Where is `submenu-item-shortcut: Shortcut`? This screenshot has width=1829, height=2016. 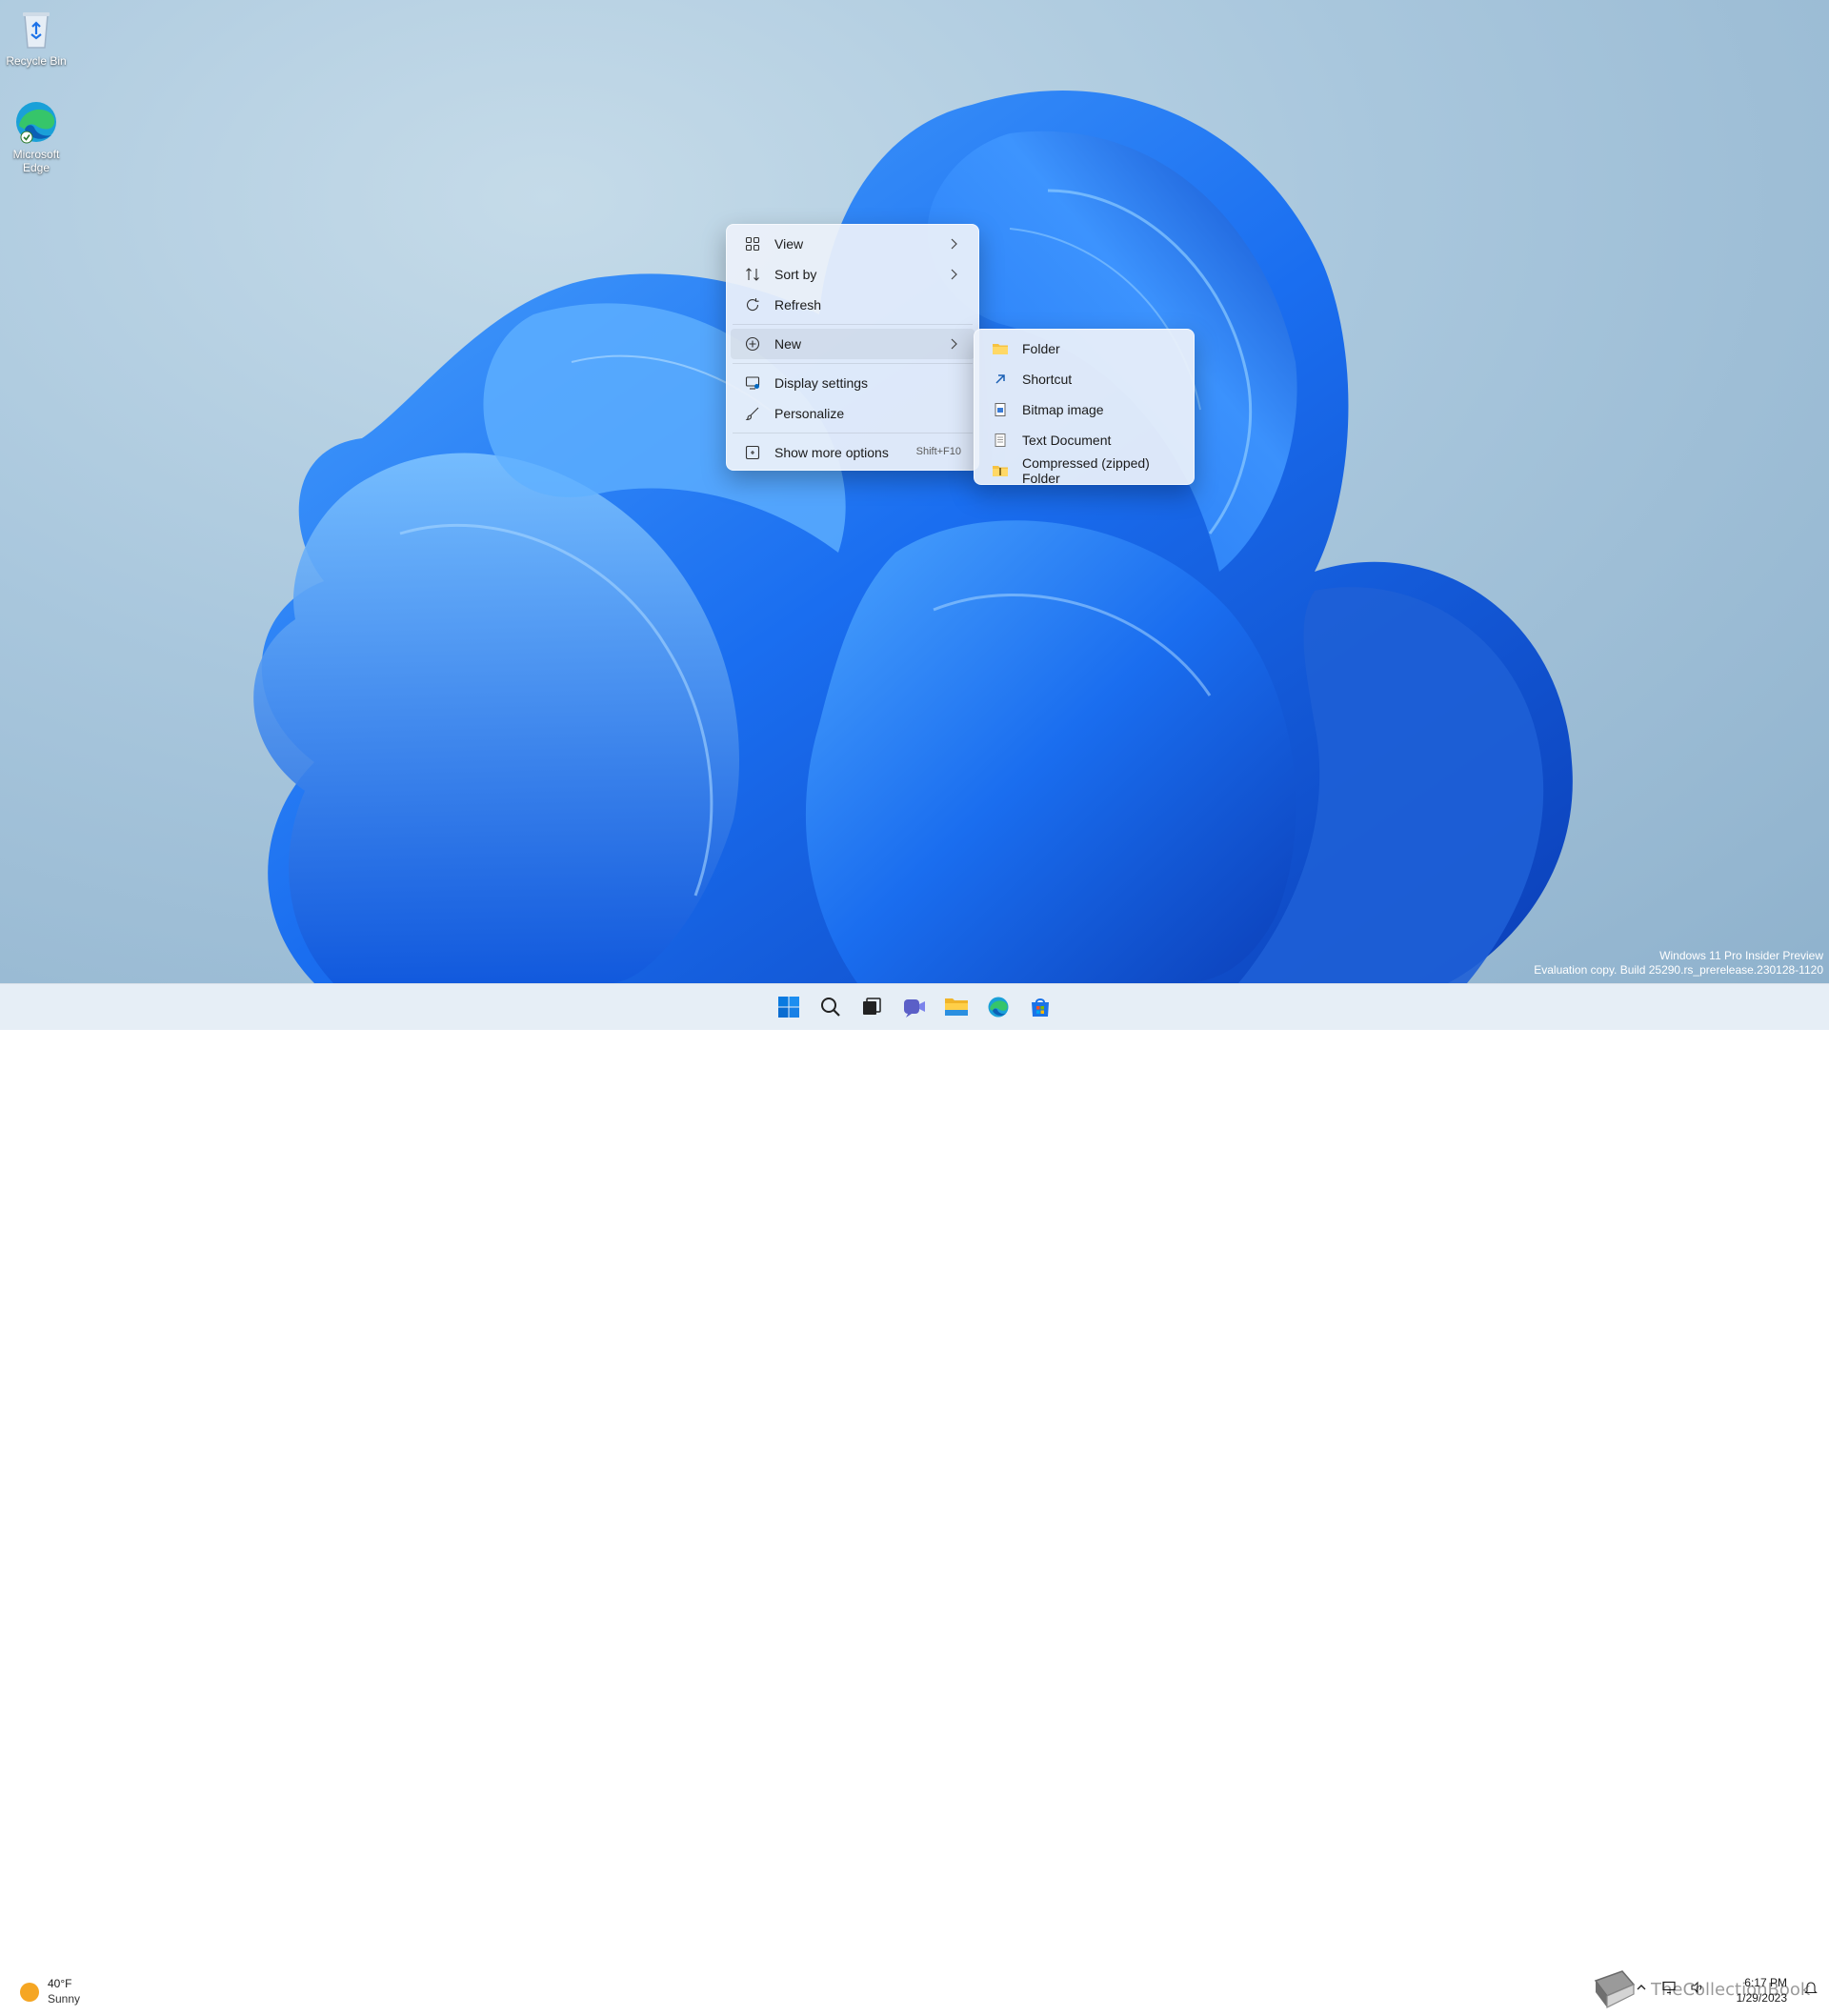
submenu-item-shortcut: Shortcut is located at coordinates (1084, 379).